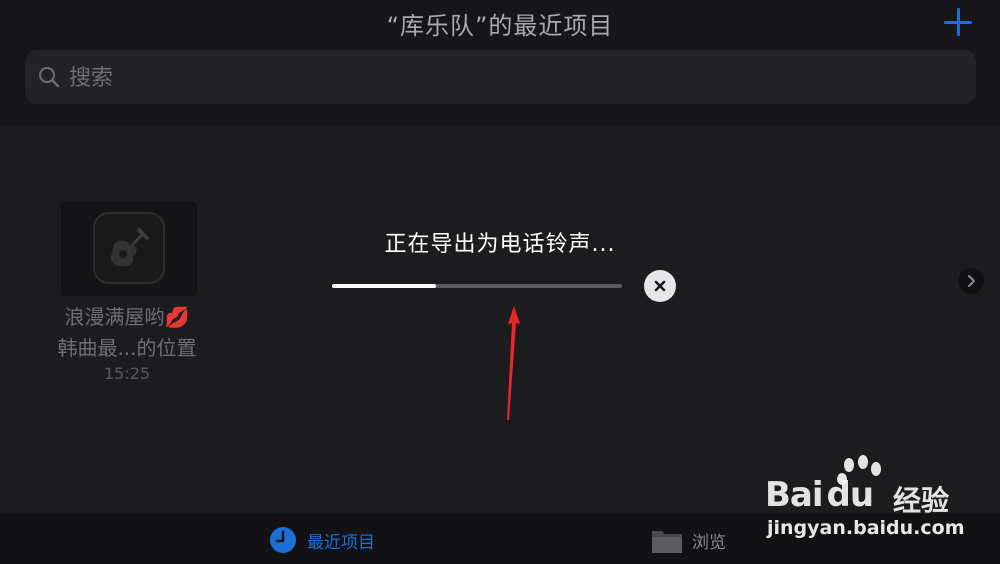  What do you see at coordinates (509, 78) in the screenshot?
I see `search-input` at bounding box center [509, 78].